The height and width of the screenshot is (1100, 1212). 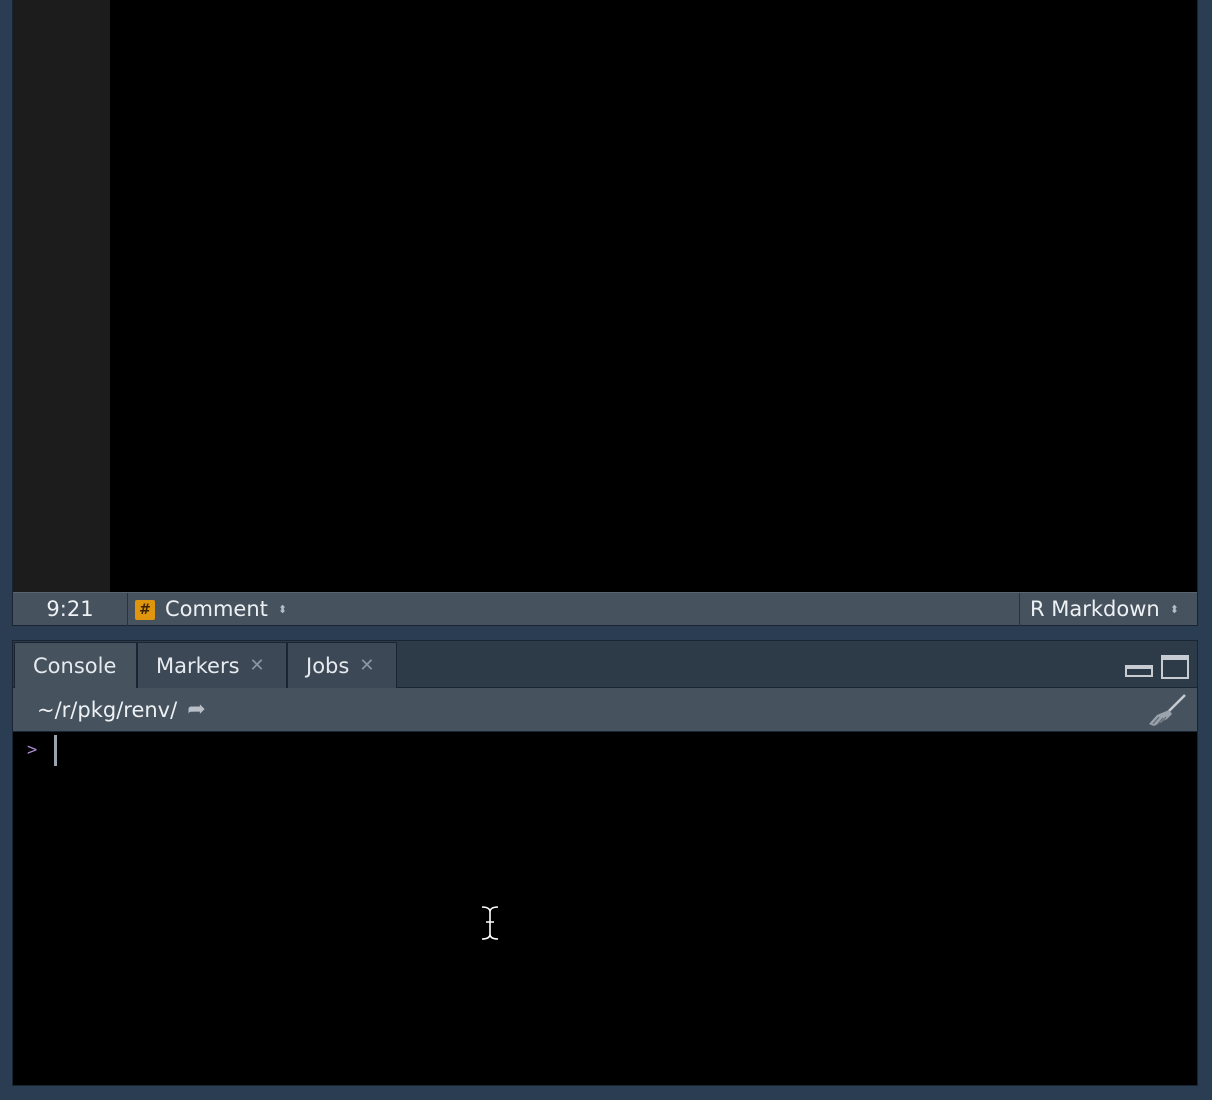 I want to click on pane-window-controls, so click(x=1157, y=667).